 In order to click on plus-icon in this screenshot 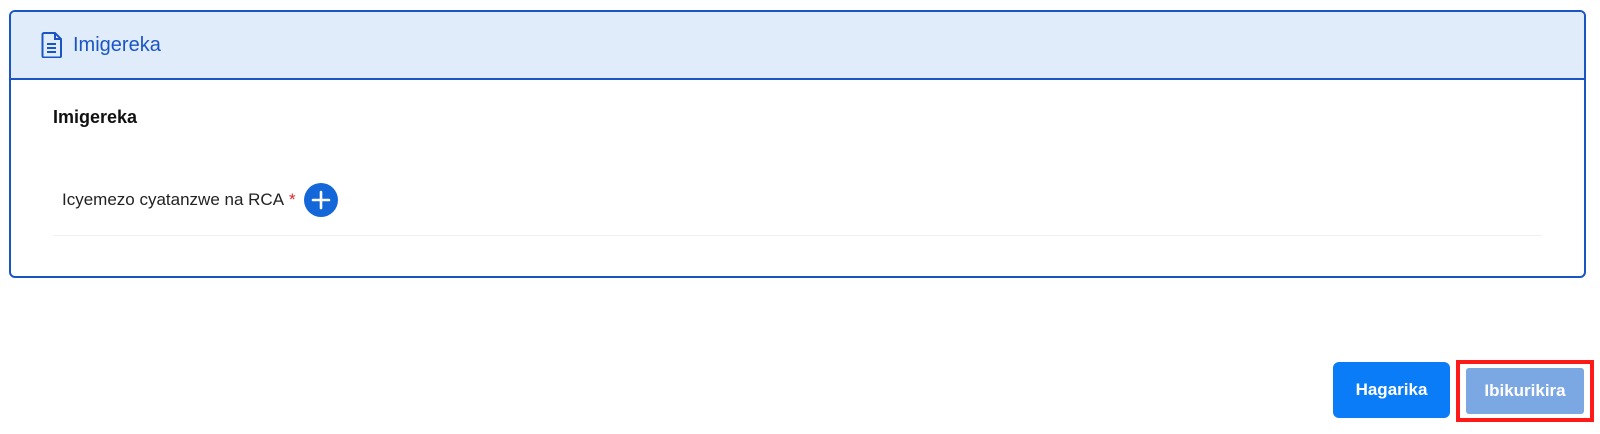, I will do `click(320, 199)`.